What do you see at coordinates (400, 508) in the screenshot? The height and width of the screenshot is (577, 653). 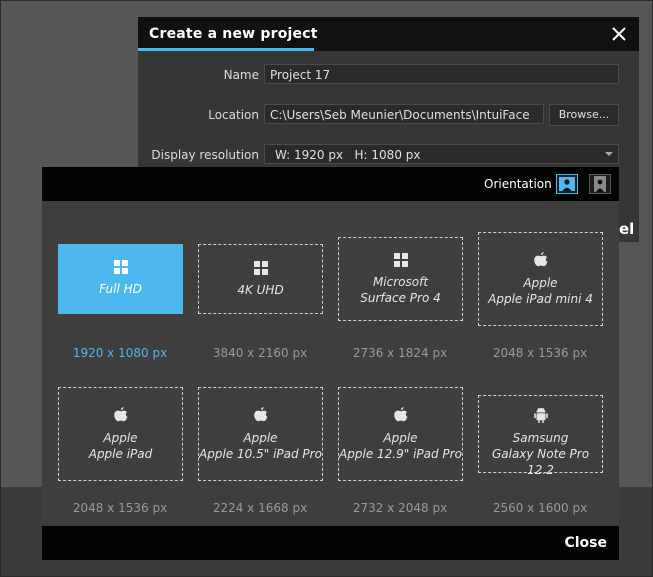 I see `device-resolution: 2732 x 2048 px` at bounding box center [400, 508].